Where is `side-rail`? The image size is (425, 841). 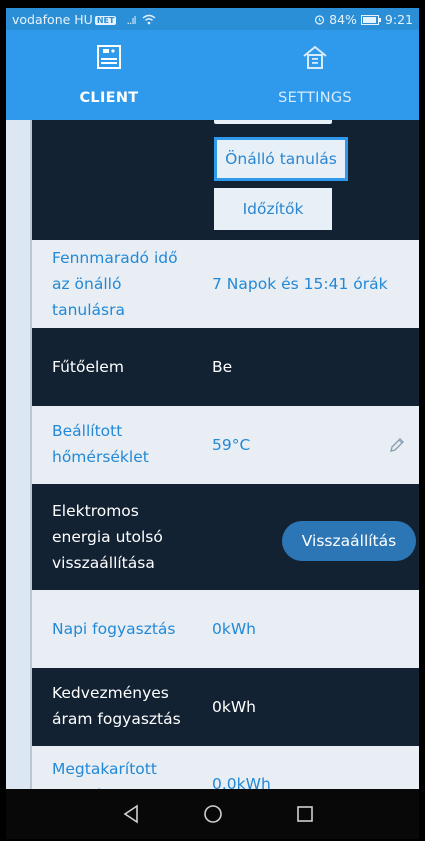
side-rail is located at coordinates (19, 454).